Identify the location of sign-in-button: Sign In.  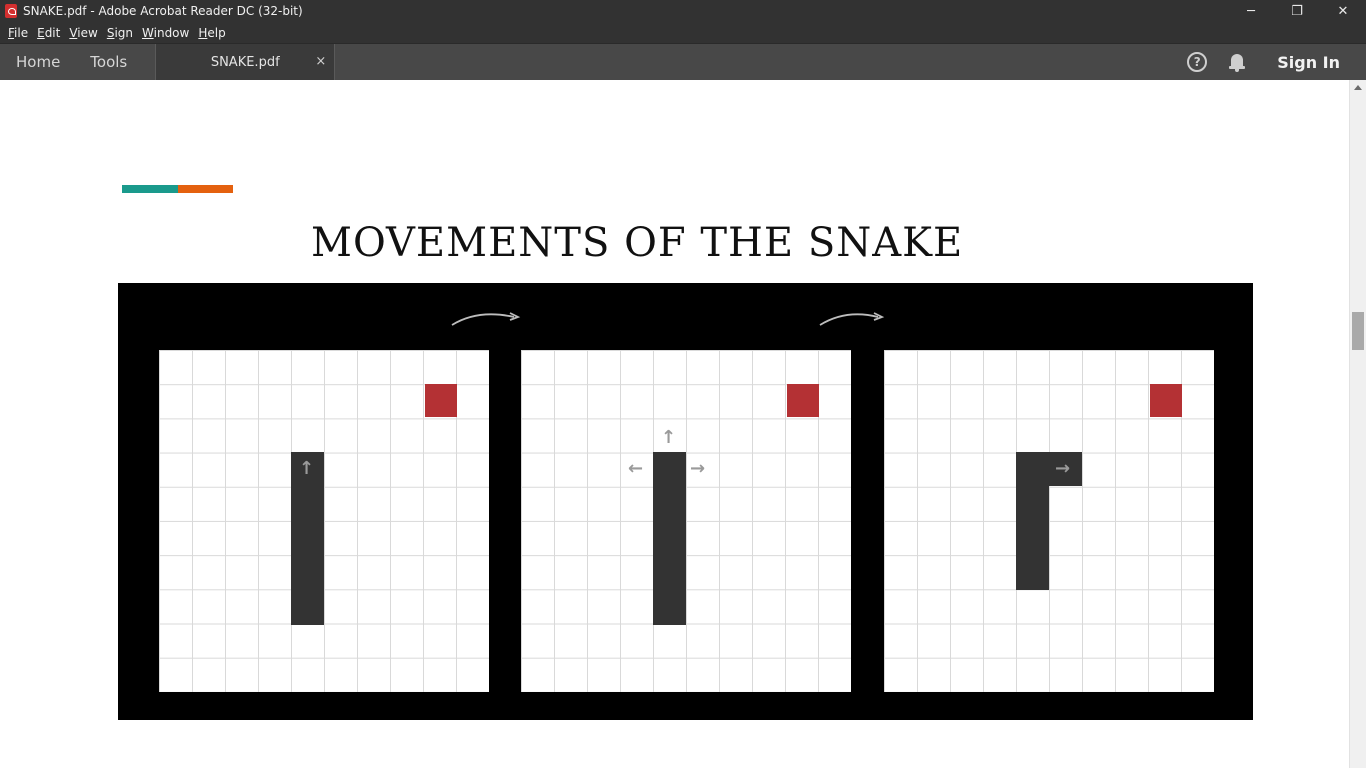
(1308, 62).